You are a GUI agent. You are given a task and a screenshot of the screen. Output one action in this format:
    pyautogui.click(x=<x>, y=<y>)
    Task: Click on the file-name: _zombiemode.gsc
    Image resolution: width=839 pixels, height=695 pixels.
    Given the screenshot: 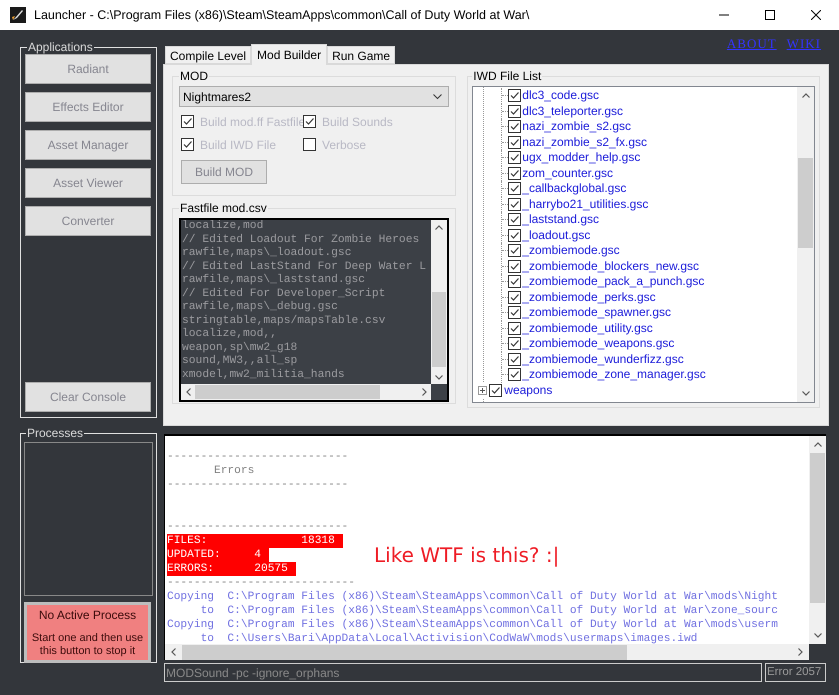 What is the action you would take?
    pyautogui.click(x=571, y=250)
    